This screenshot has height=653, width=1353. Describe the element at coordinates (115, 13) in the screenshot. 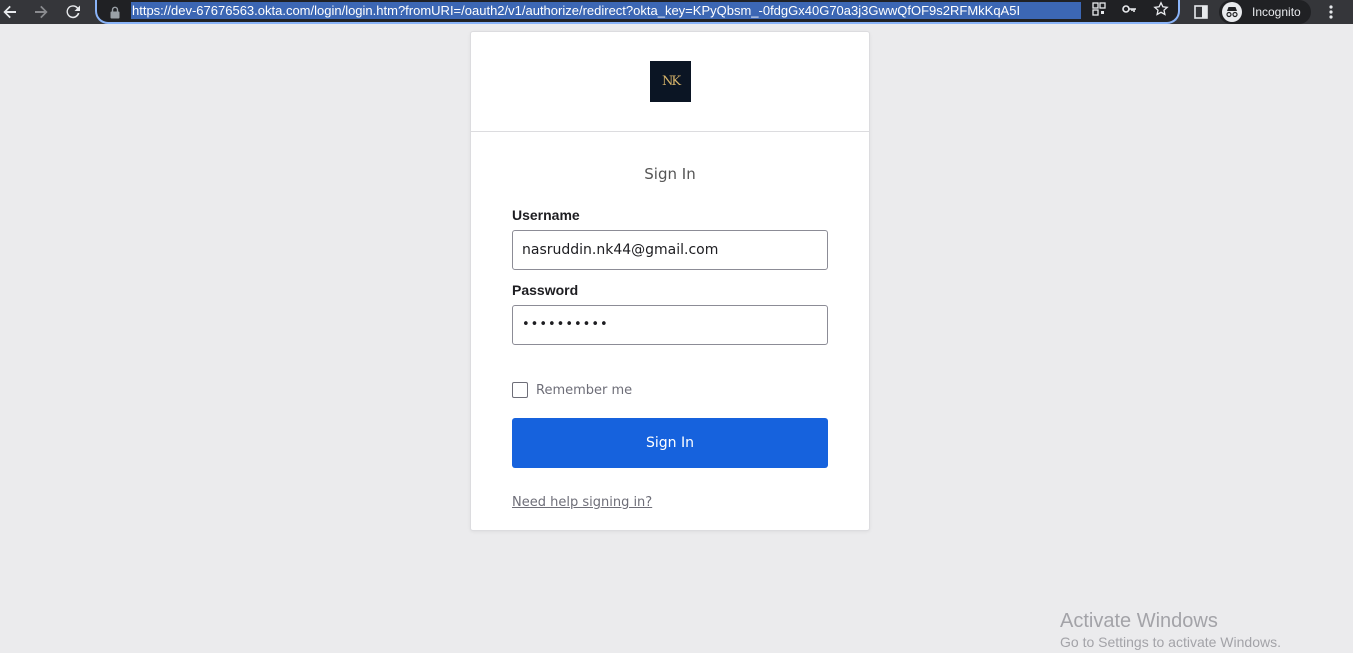

I see `lock-icon` at that location.